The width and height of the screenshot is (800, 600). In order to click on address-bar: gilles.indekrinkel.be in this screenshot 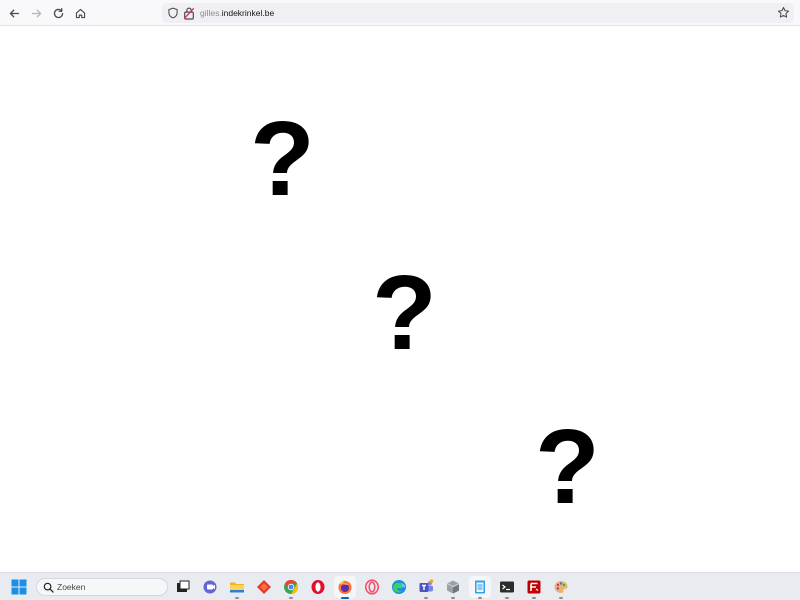, I will do `click(478, 13)`.